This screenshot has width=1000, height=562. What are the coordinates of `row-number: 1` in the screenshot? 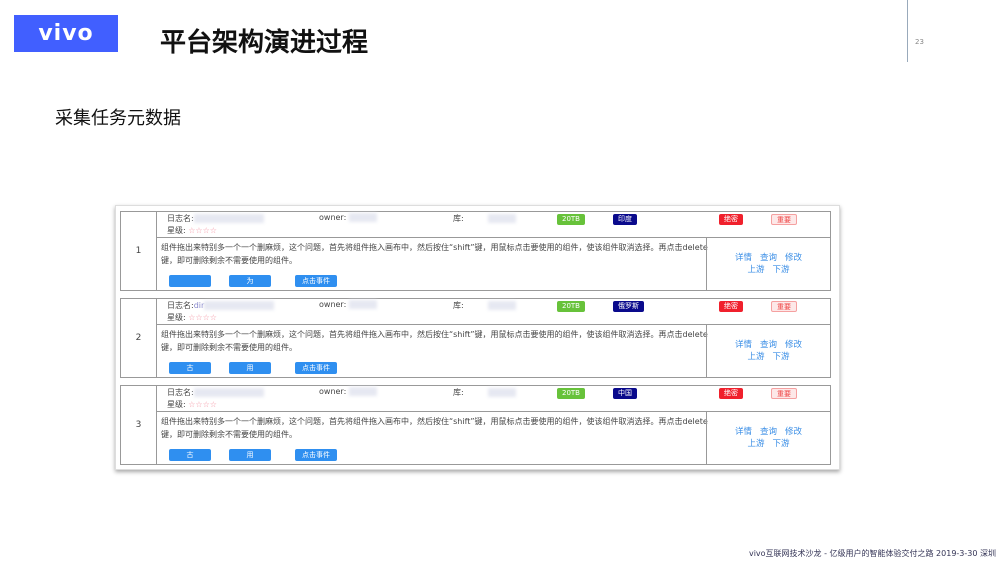 It's located at (139, 251).